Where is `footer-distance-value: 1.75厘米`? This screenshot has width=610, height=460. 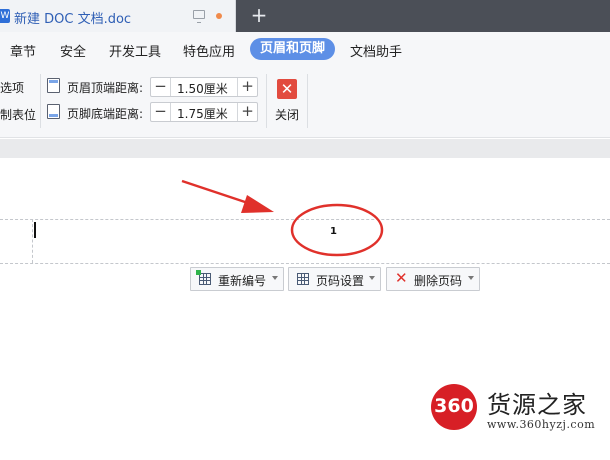
footer-distance-value: 1.75厘米 is located at coordinates (202, 113).